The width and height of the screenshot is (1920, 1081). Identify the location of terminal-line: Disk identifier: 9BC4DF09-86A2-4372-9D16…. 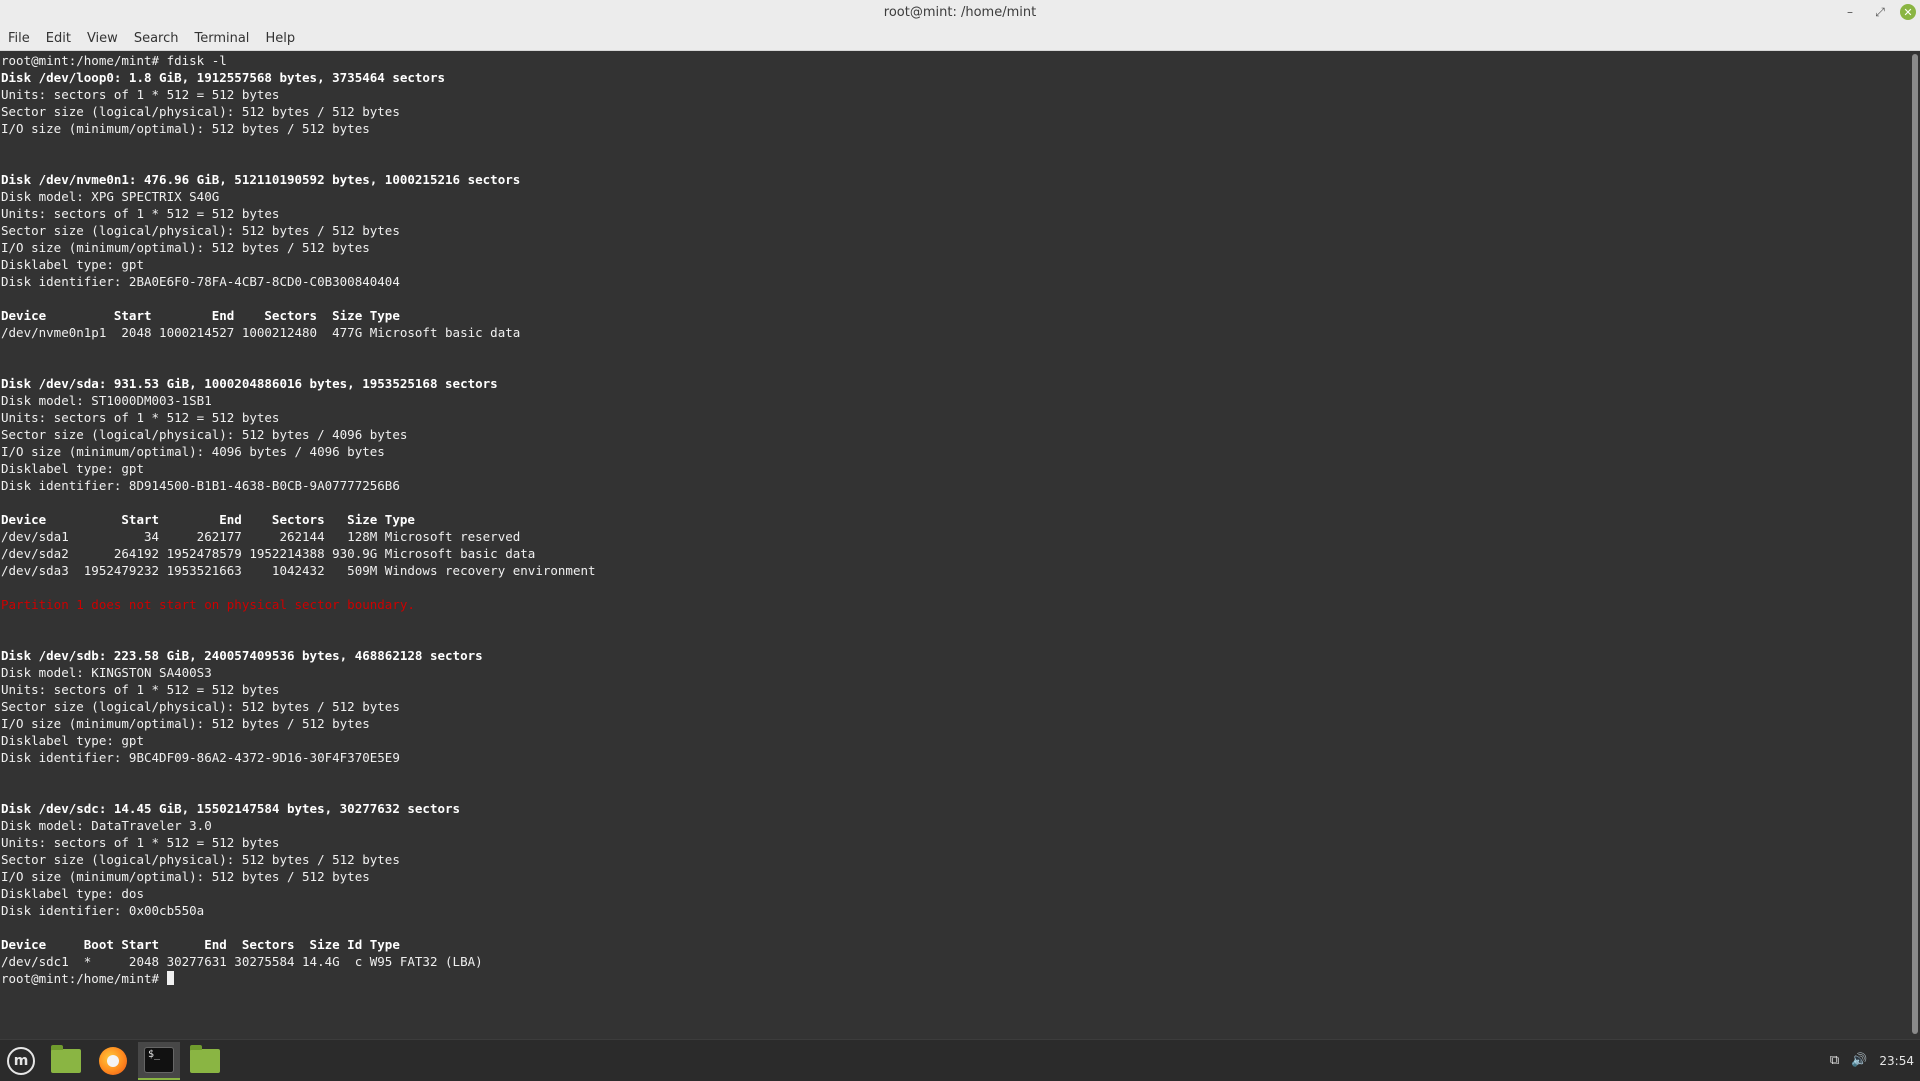
(200, 757).